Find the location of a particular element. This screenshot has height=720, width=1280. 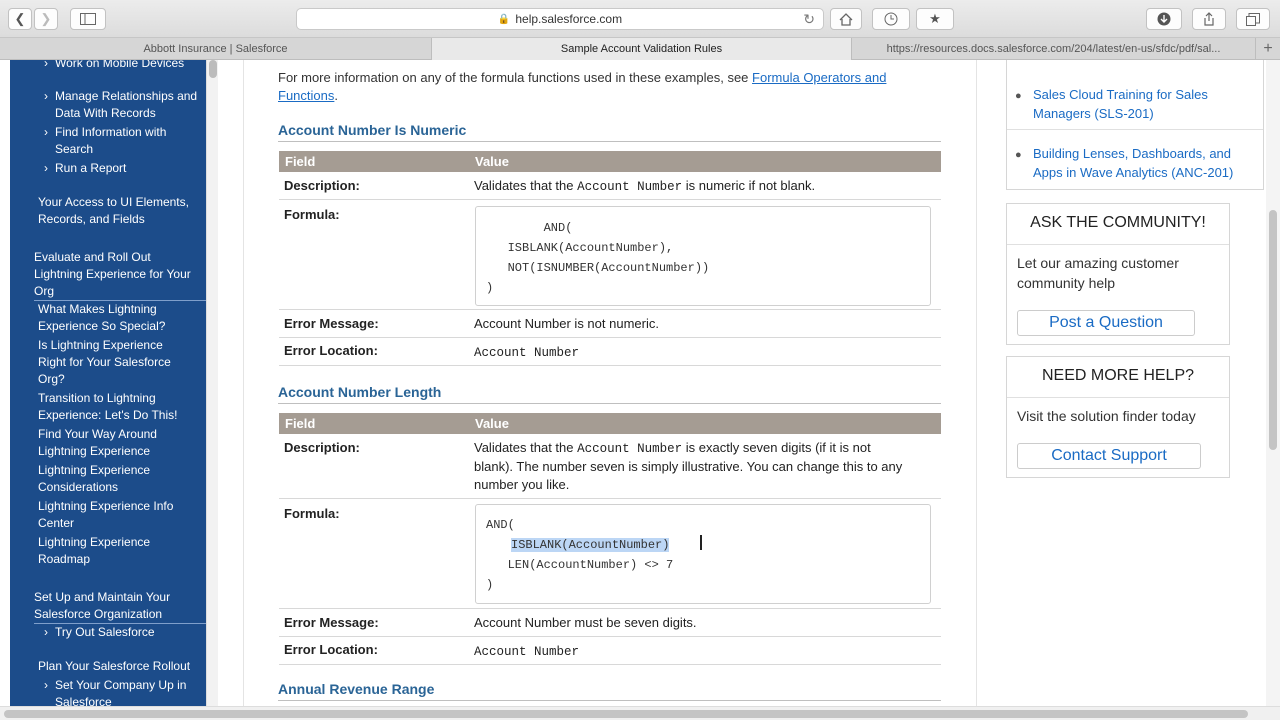

code-line: AND( is located at coordinates (500, 525).